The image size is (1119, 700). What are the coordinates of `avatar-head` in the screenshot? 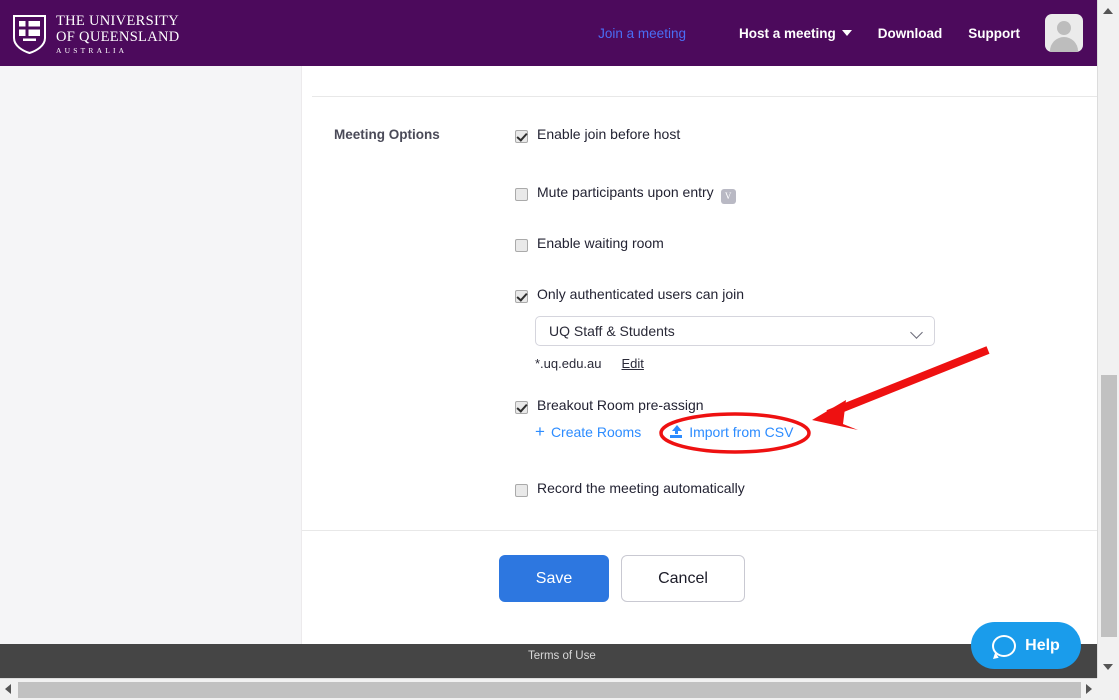 It's located at (1064, 28).